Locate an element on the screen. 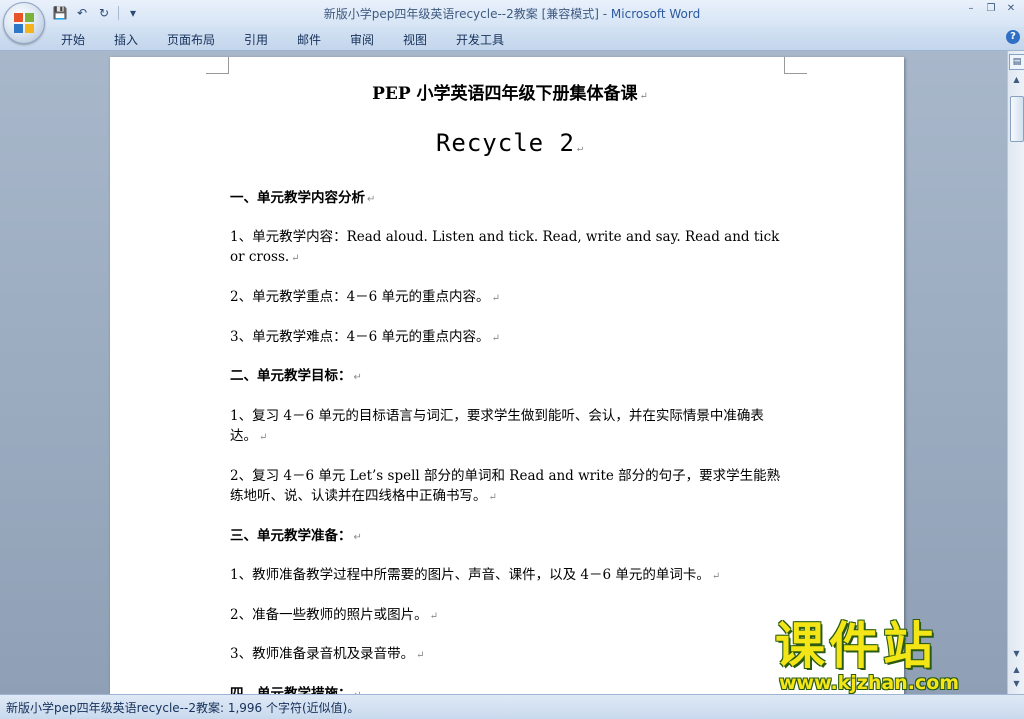 The height and width of the screenshot is (719, 1024). close-button: ✕ is located at coordinates (1011, 9).